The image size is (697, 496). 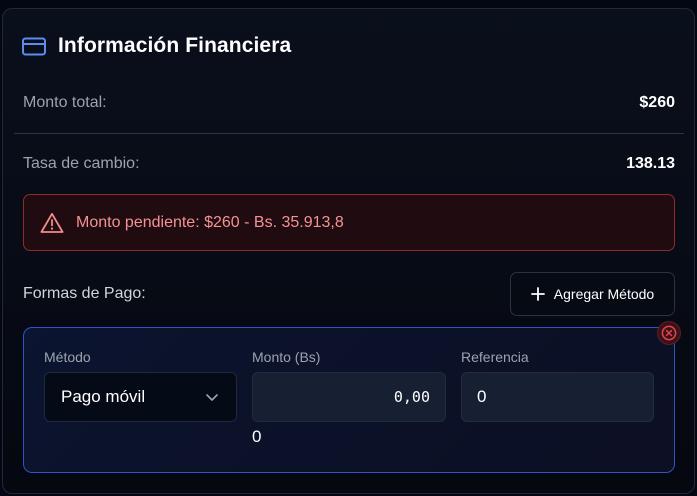 What do you see at coordinates (81, 163) in the screenshot?
I see `exchange-rate-label: Tasa de cambio:` at bounding box center [81, 163].